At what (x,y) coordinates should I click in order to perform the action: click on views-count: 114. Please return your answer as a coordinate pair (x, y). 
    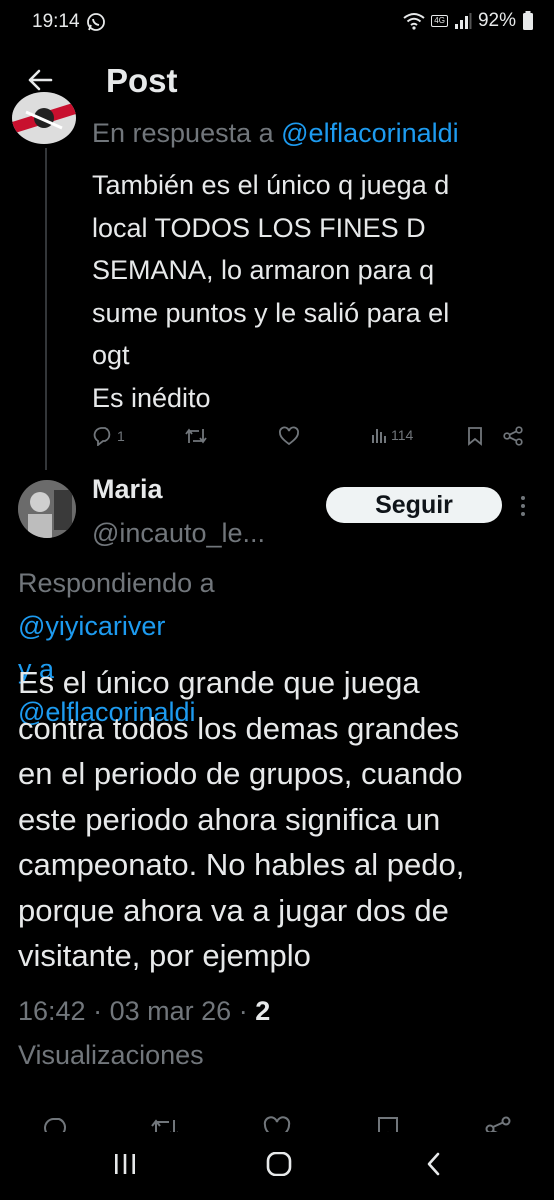
    Looking at the image, I should click on (402, 435).